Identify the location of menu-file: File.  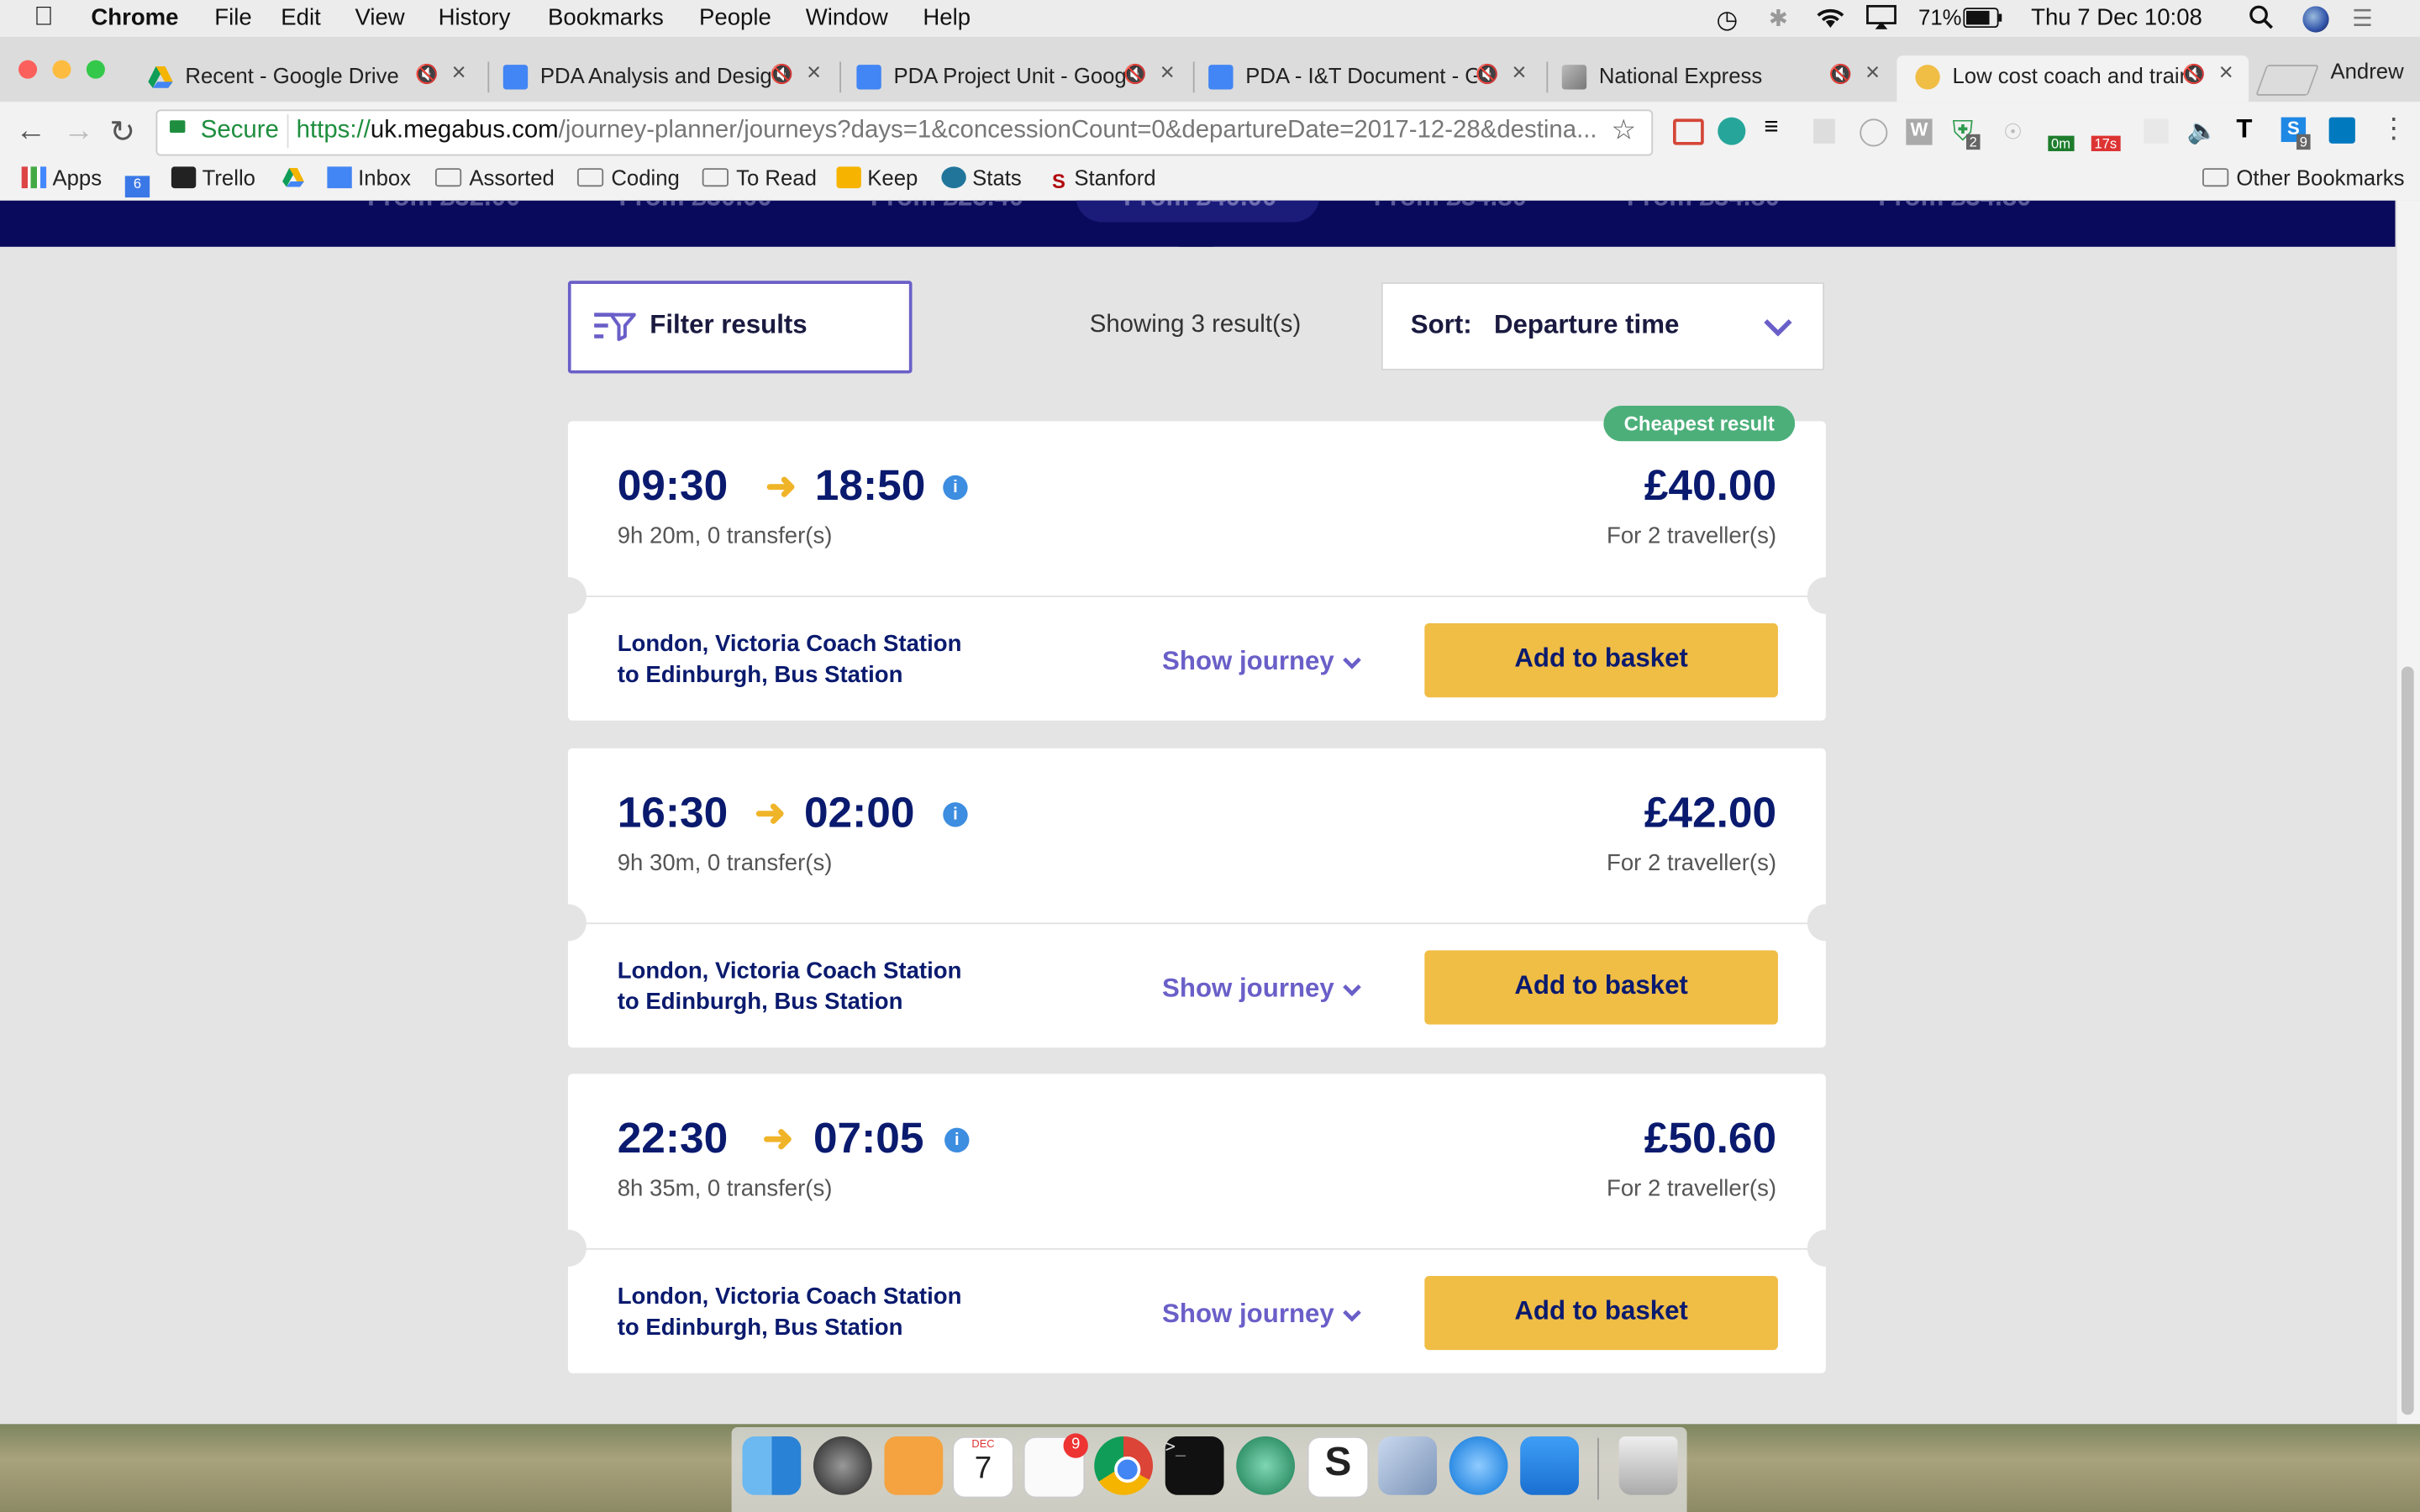
(233, 18).